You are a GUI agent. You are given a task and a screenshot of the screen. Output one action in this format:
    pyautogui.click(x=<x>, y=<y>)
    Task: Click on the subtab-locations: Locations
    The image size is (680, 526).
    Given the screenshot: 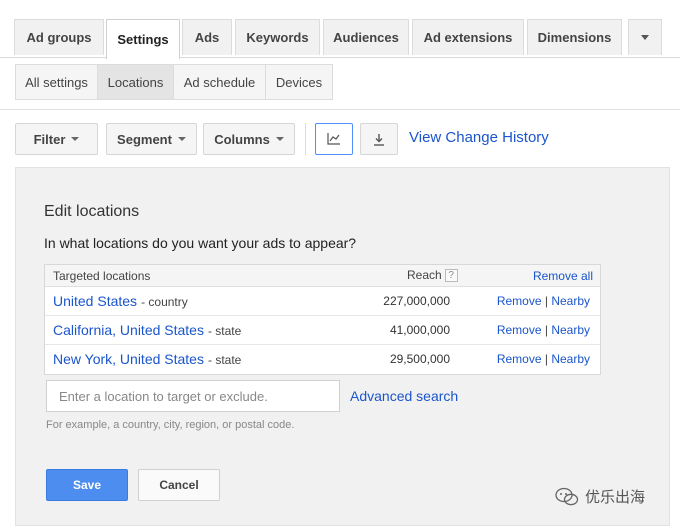 What is the action you would take?
    pyautogui.click(x=135, y=82)
    